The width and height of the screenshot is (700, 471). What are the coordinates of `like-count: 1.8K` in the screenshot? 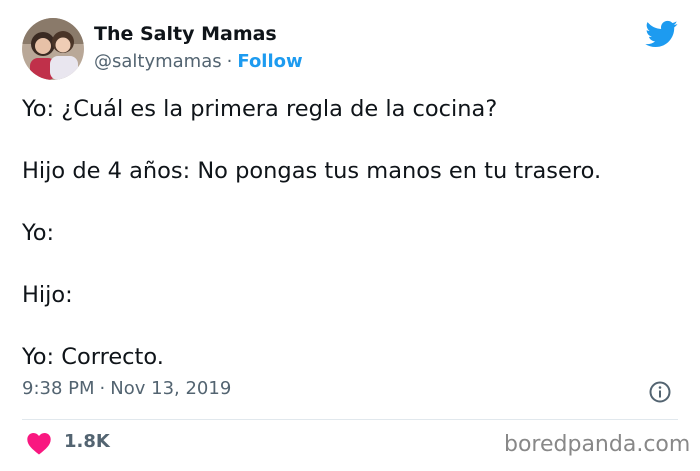 It's located at (87, 441).